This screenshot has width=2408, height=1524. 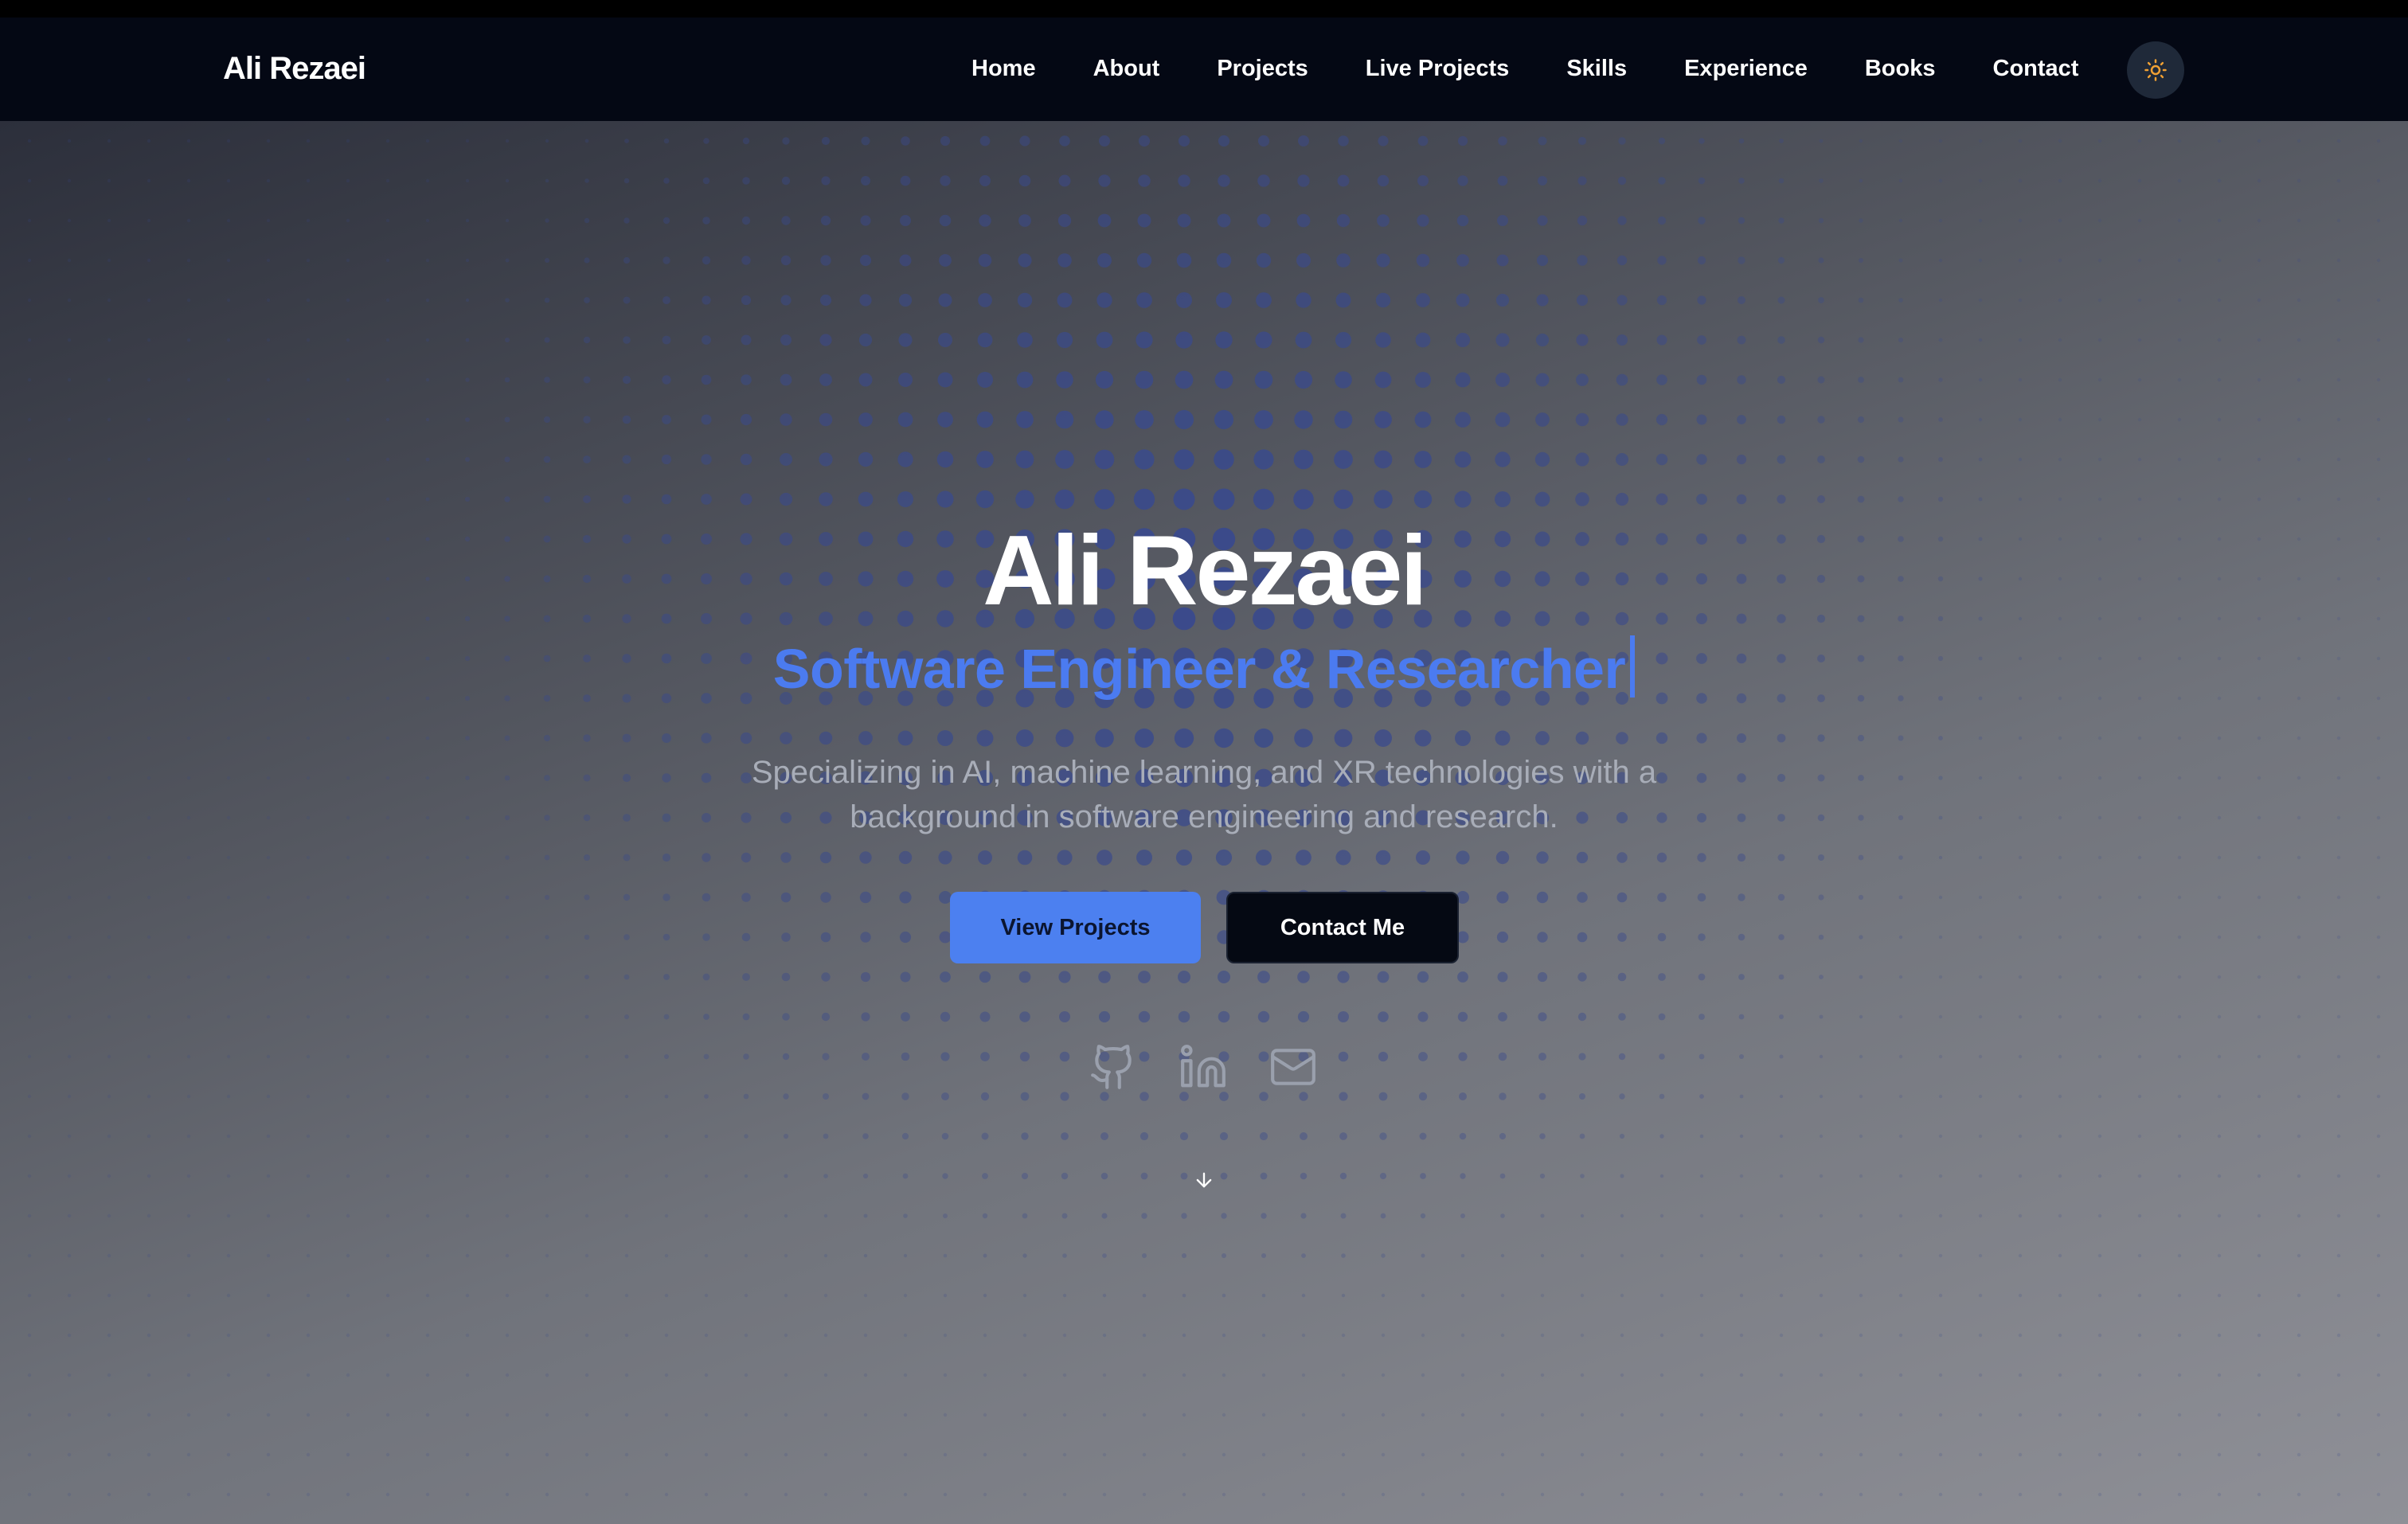 I want to click on nav-link-experience: Experience, so click(x=1746, y=68).